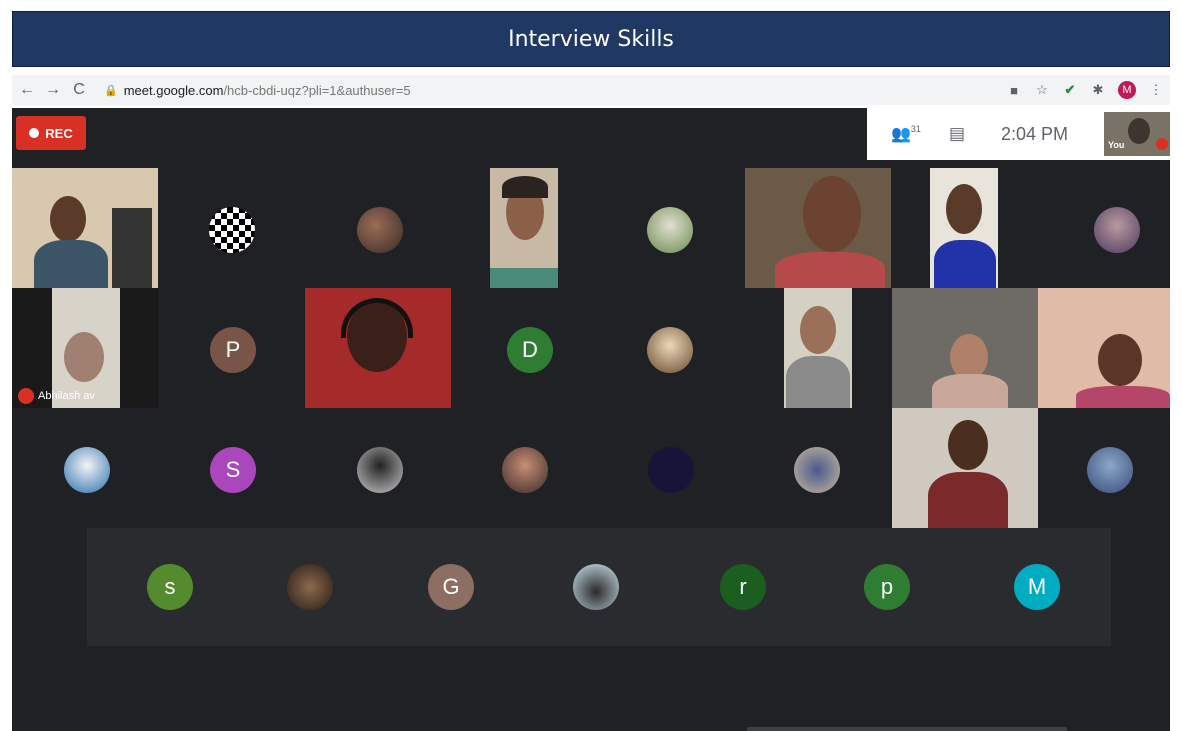 This screenshot has height=731, width=1182. I want to click on participant-tile: G, so click(451, 587).